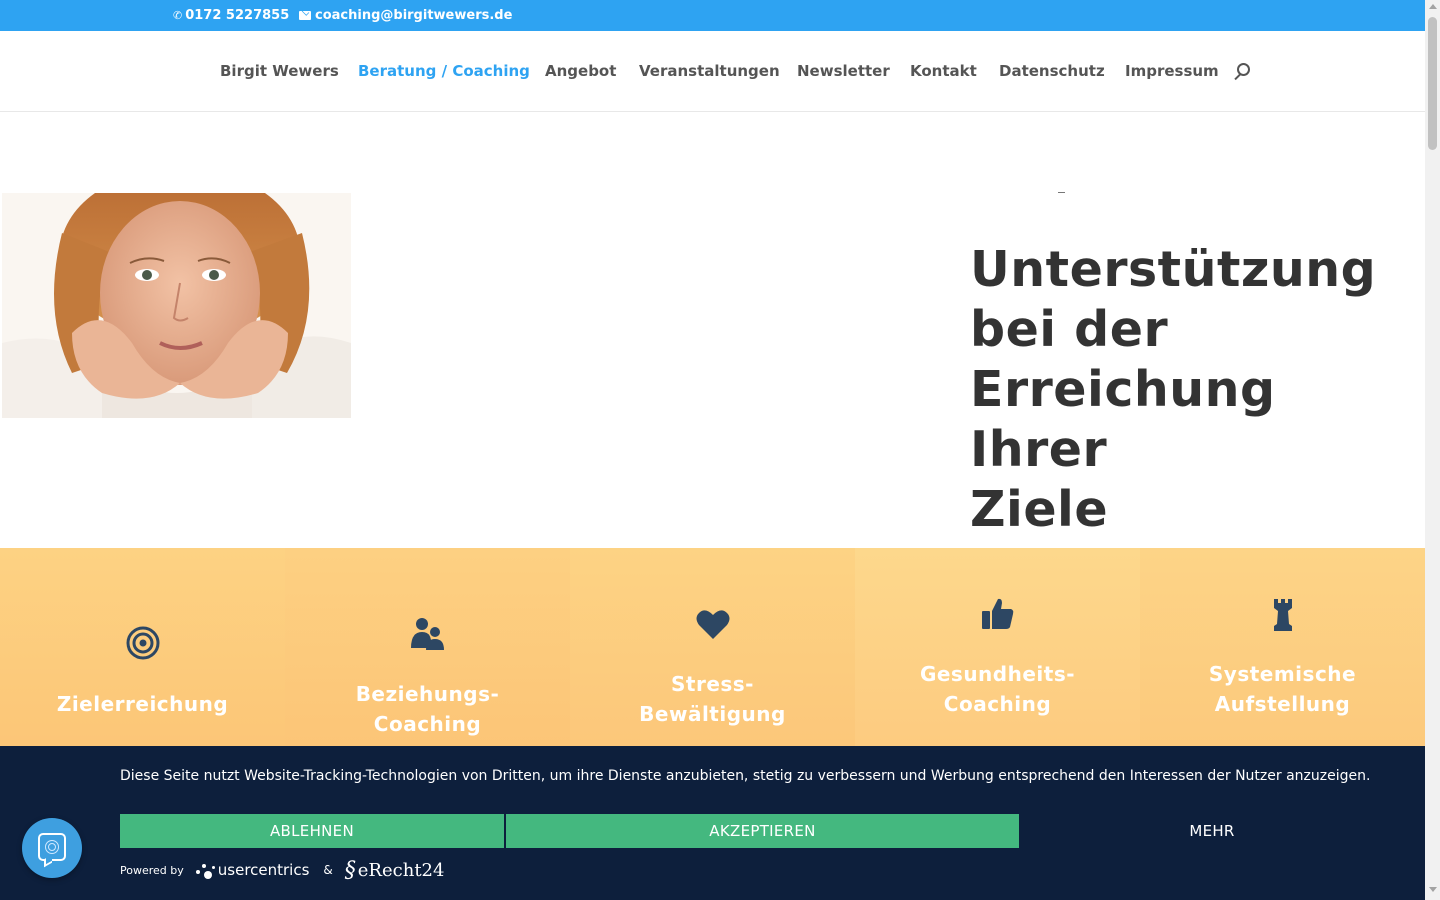 This screenshot has width=1440, height=900. Describe the element at coordinates (1282, 647) in the screenshot. I see `service-systemische-aufstellung: Systemische Aufstellung` at that location.